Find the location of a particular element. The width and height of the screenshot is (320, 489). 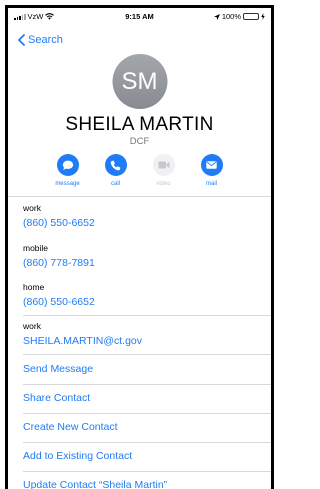

mail-label: mail is located at coordinates (211, 184).